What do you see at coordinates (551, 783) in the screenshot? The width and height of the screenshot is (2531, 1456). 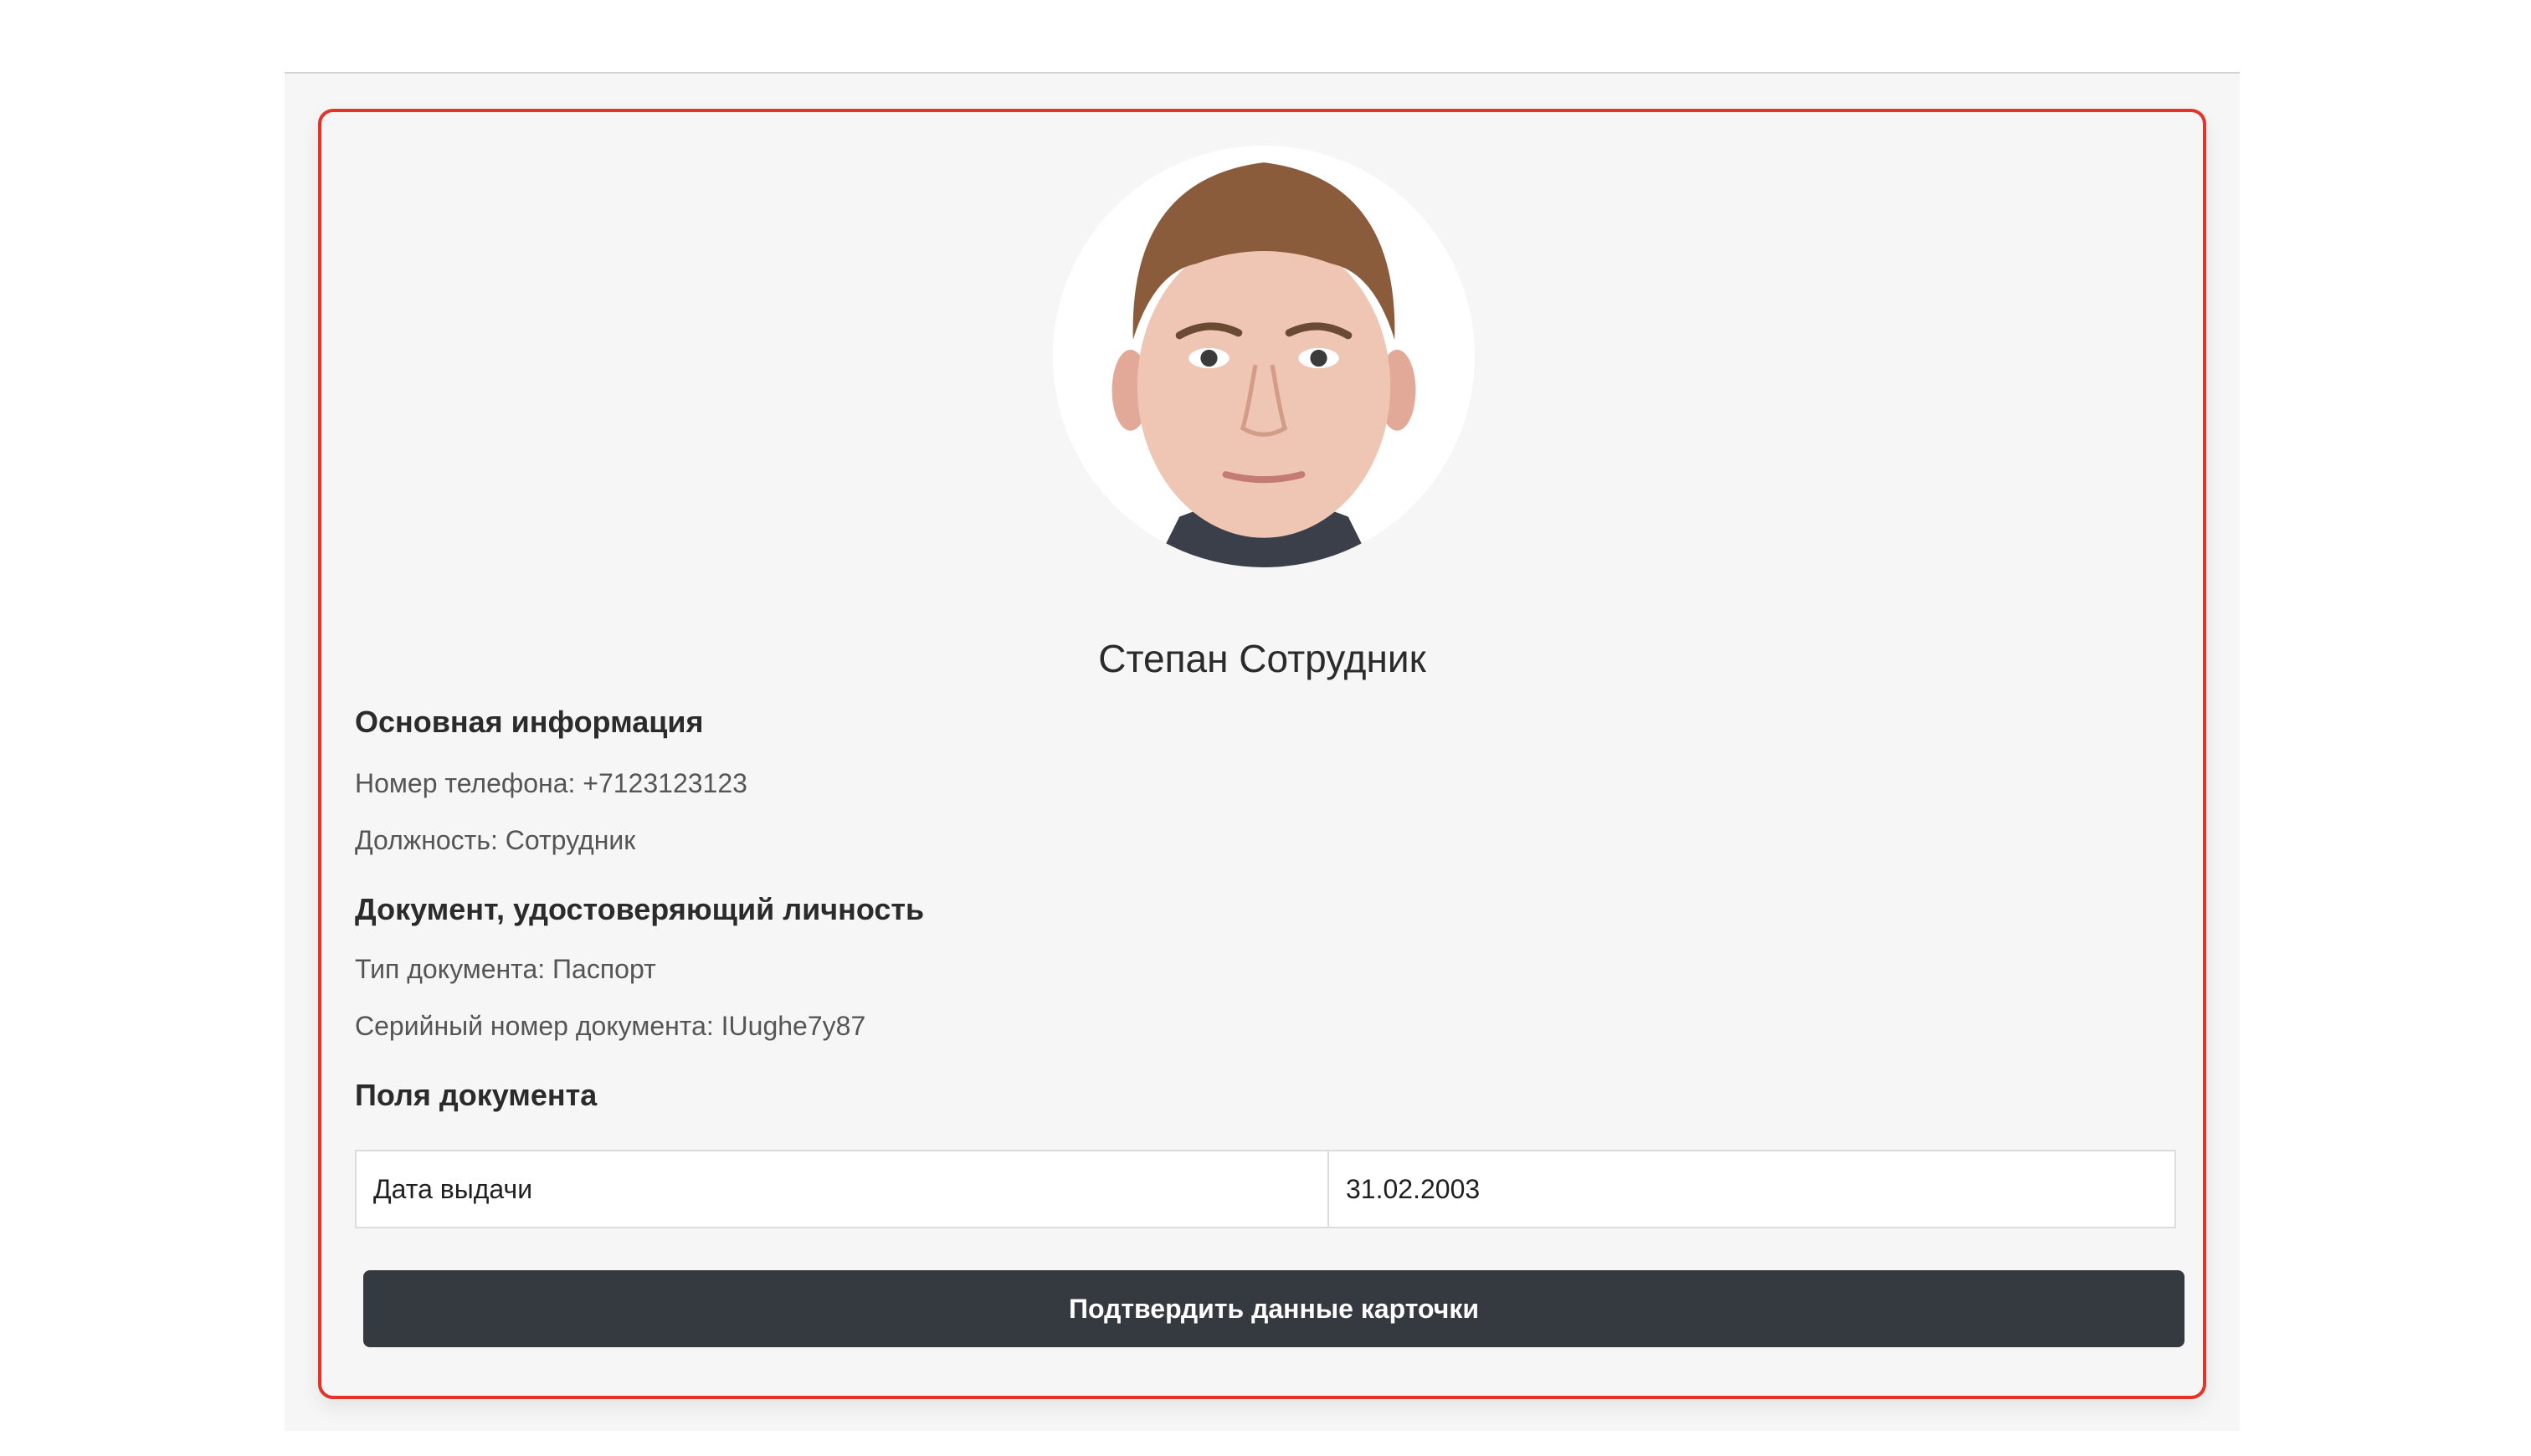 I see `phone-number: Номер телефона: +7123123123` at bounding box center [551, 783].